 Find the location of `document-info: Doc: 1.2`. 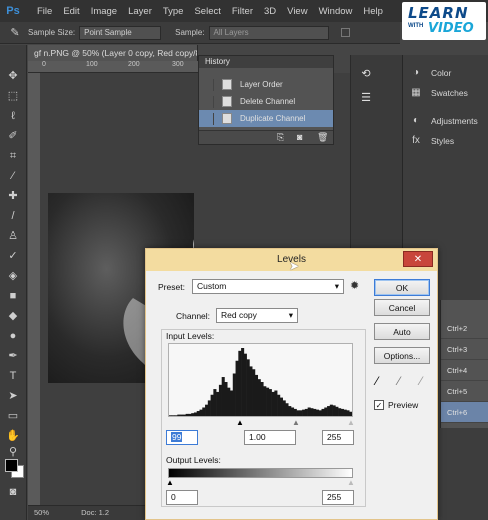

document-info: Doc: 1.2 is located at coordinates (95, 512).